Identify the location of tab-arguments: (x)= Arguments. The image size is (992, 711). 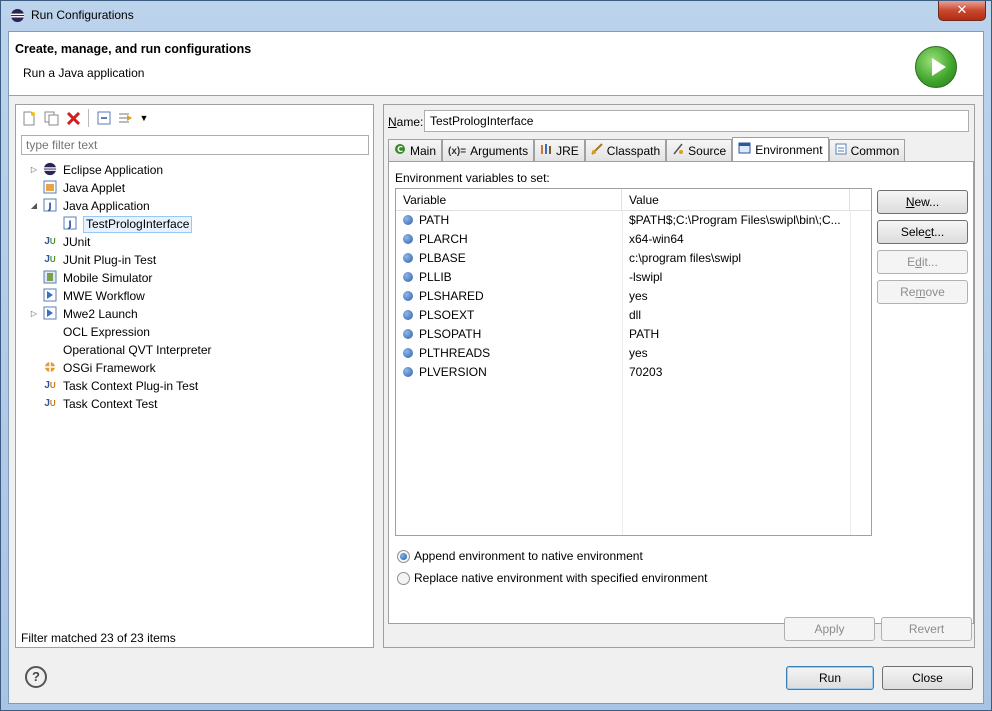
(488, 150).